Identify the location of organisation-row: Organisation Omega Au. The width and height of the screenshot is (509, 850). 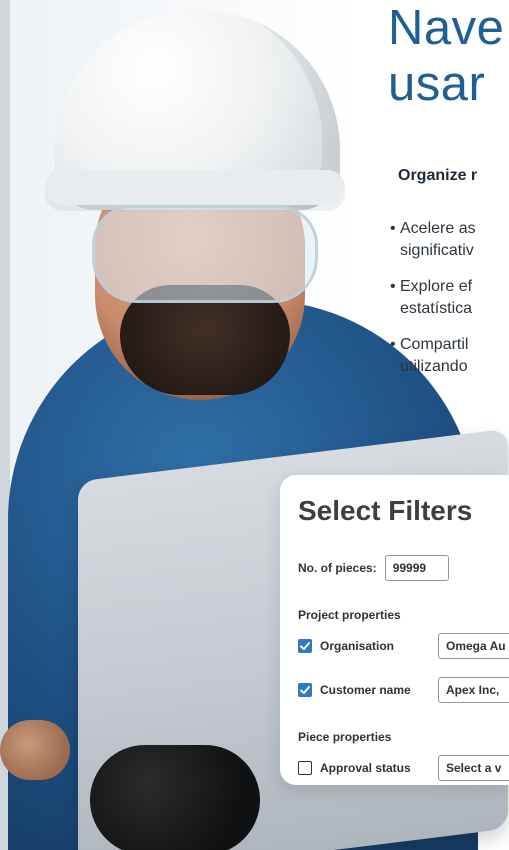
(403, 646).